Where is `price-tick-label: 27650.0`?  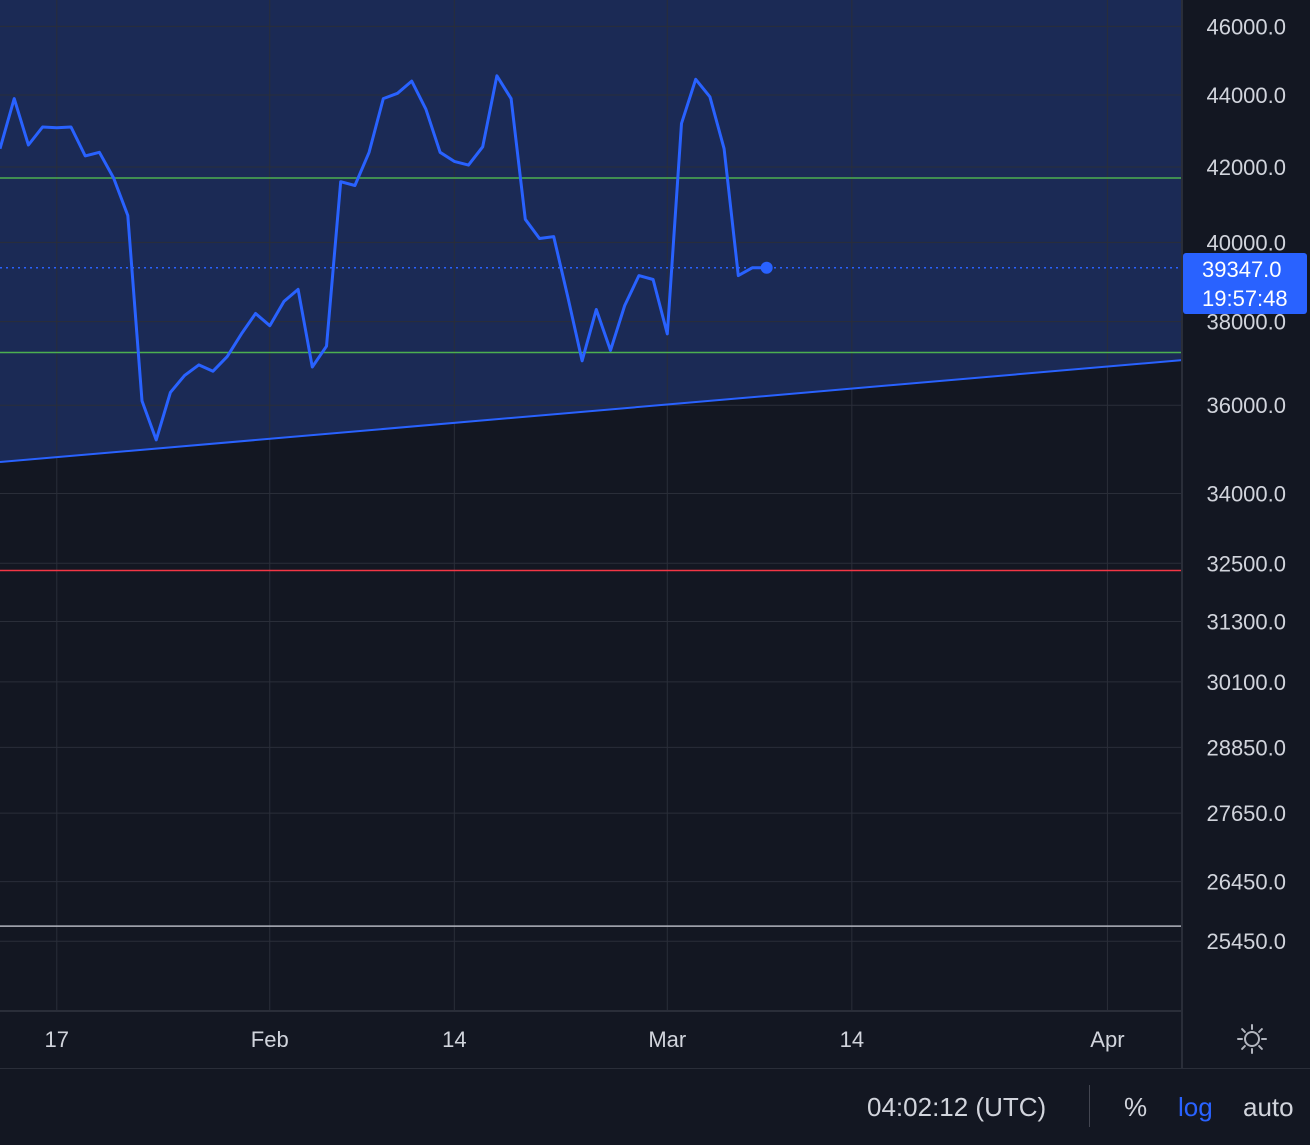
price-tick-label: 27650.0 is located at coordinates (1246, 813).